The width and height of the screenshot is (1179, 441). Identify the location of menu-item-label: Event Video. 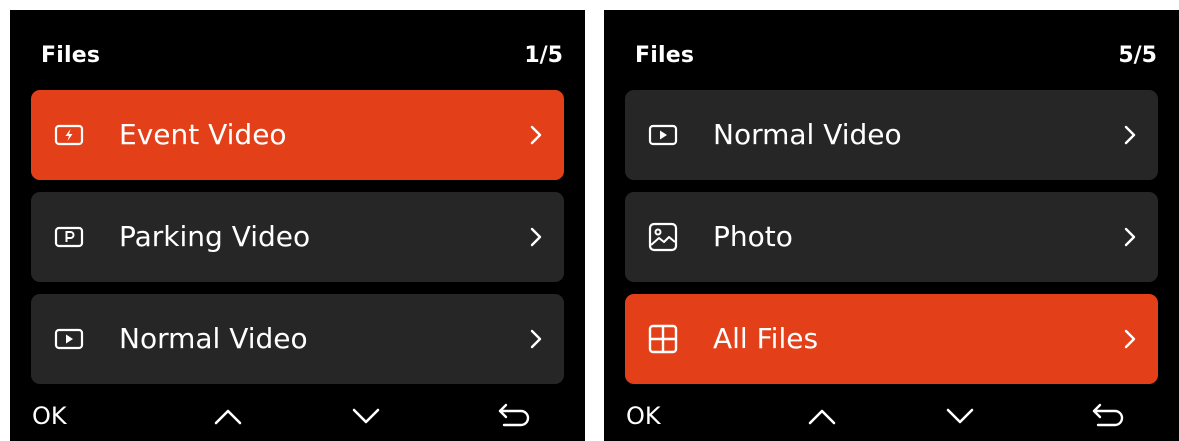
(203, 134).